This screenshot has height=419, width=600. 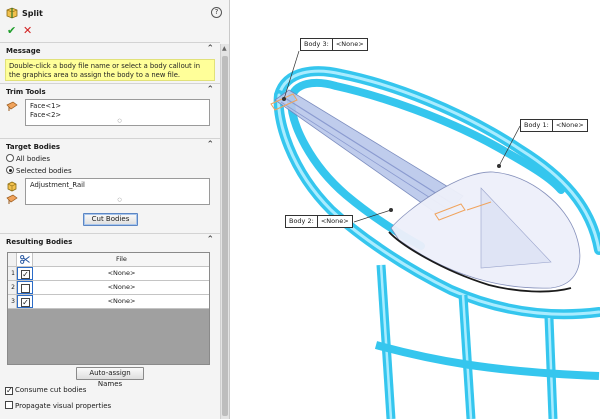 I want to click on radio-off, so click(x=10, y=158).